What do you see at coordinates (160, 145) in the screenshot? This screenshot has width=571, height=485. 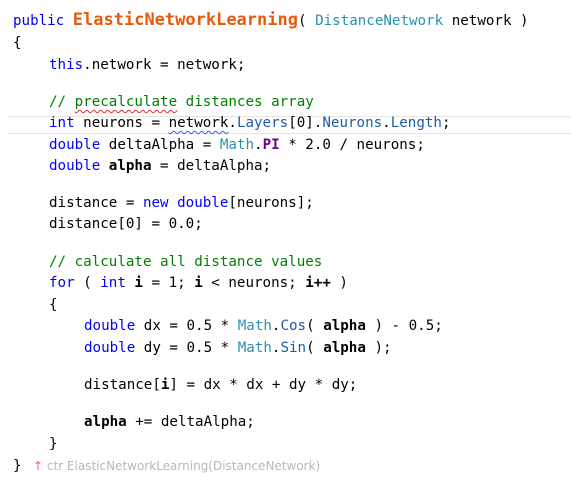 I see `code-text: deltaAlpha =` at bounding box center [160, 145].